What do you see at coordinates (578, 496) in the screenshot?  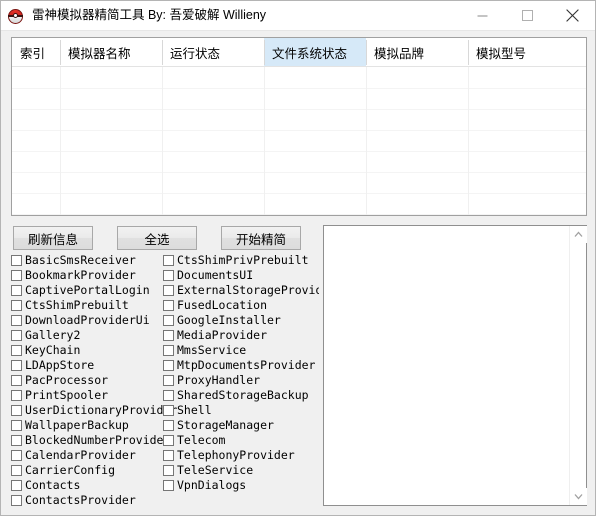 I see `scroll-down-button` at bounding box center [578, 496].